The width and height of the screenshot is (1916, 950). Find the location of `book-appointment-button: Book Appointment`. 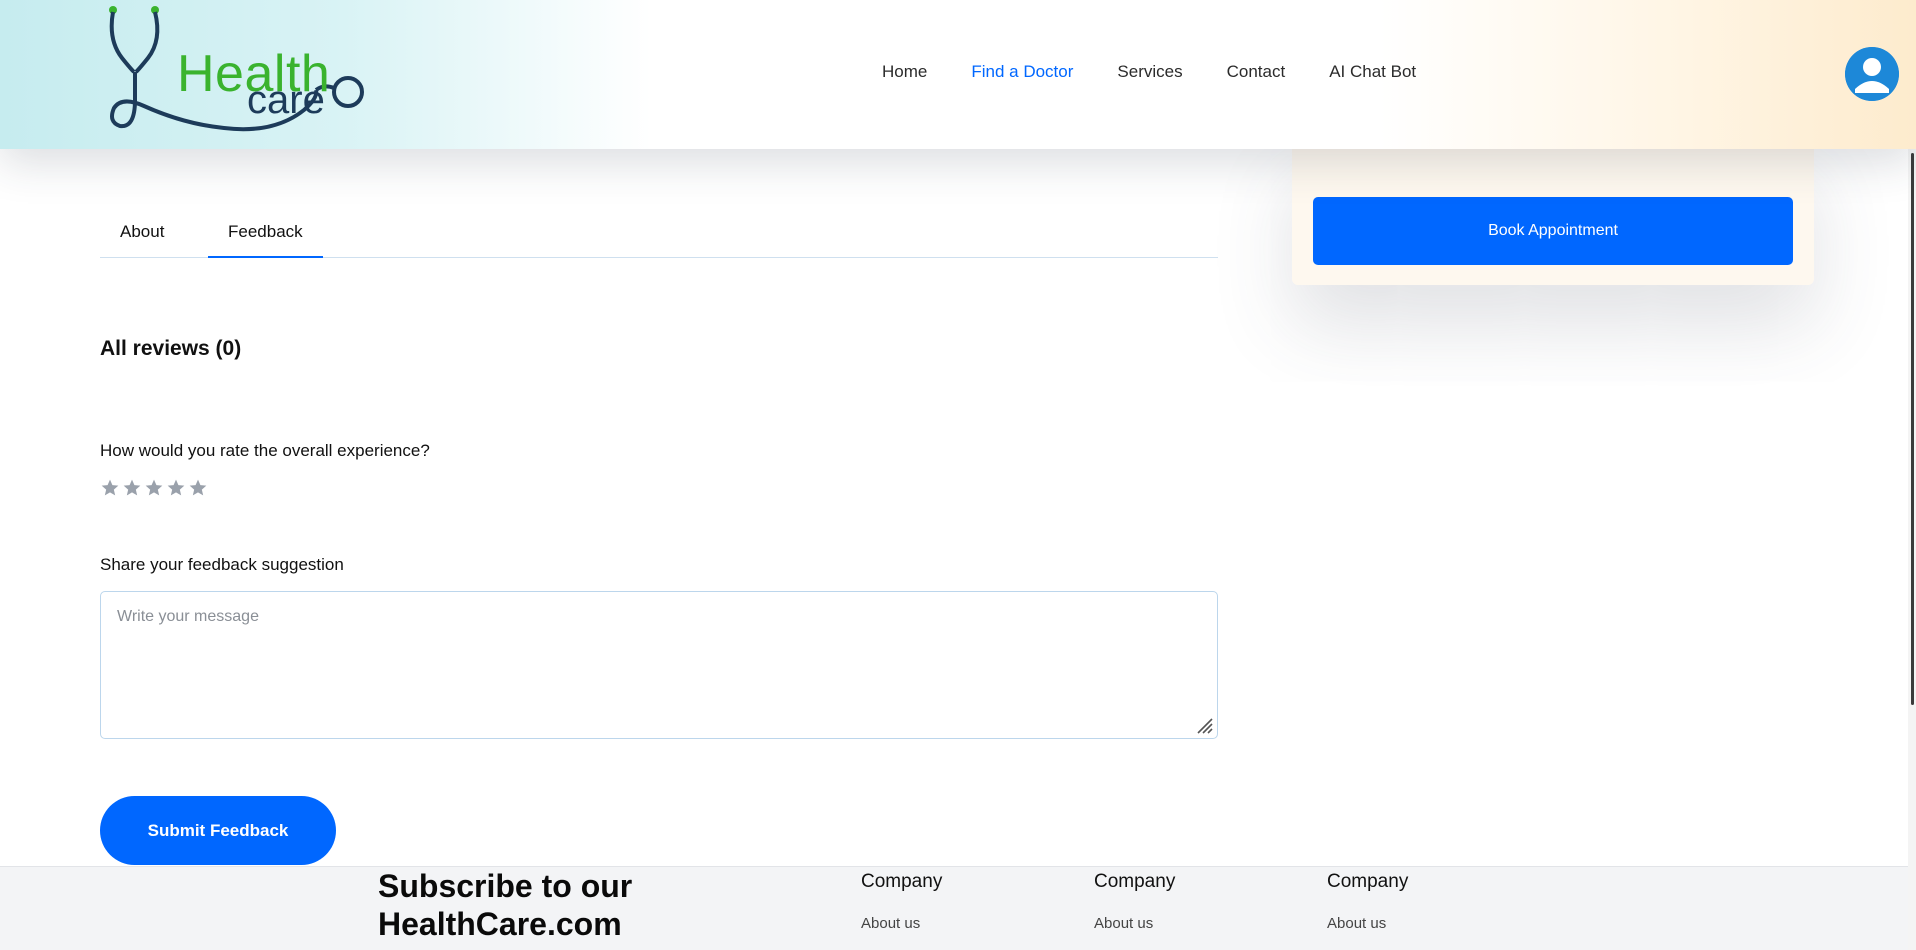

book-appointment-button: Book Appointment is located at coordinates (1553, 231).